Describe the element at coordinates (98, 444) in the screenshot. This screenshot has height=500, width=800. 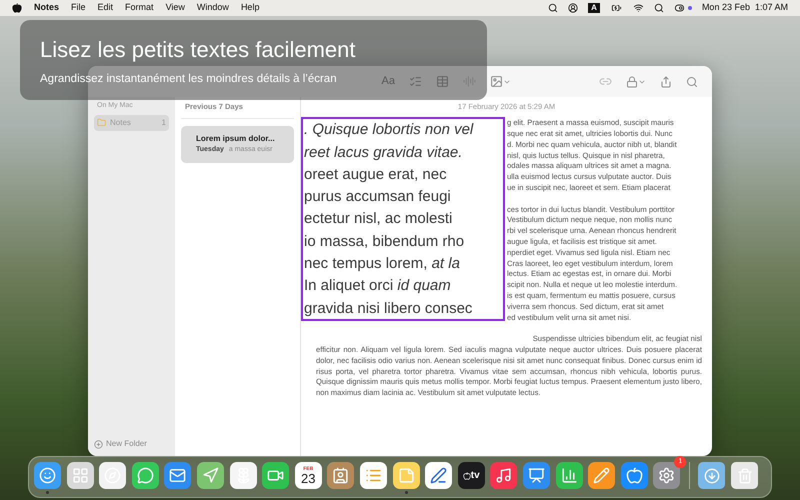
I see `plus-circle-icon` at that location.